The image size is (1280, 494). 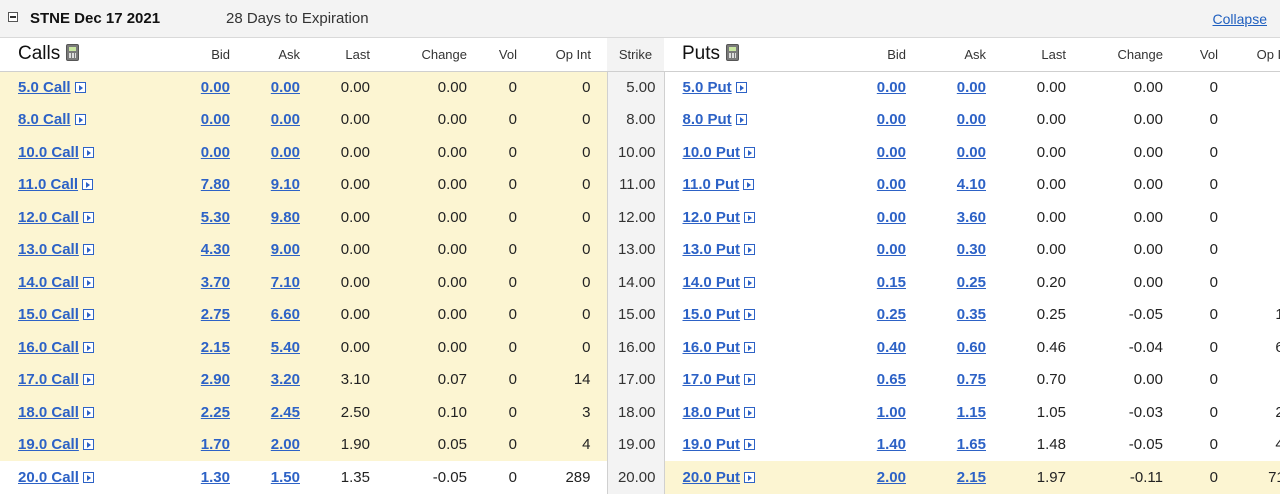 What do you see at coordinates (971, 477) in the screenshot?
I see `put-ask-link: 2.15` at bounding box center [971, 477].